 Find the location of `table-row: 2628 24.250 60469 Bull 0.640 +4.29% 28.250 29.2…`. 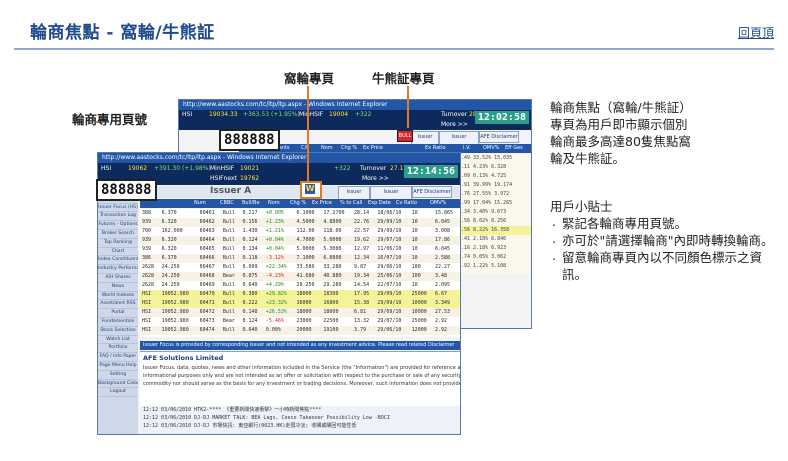

table-row: 2628 24.250 60469 Bull 0.640 +4.29% 28.250 29.2… is located at coordinates (300, 285).